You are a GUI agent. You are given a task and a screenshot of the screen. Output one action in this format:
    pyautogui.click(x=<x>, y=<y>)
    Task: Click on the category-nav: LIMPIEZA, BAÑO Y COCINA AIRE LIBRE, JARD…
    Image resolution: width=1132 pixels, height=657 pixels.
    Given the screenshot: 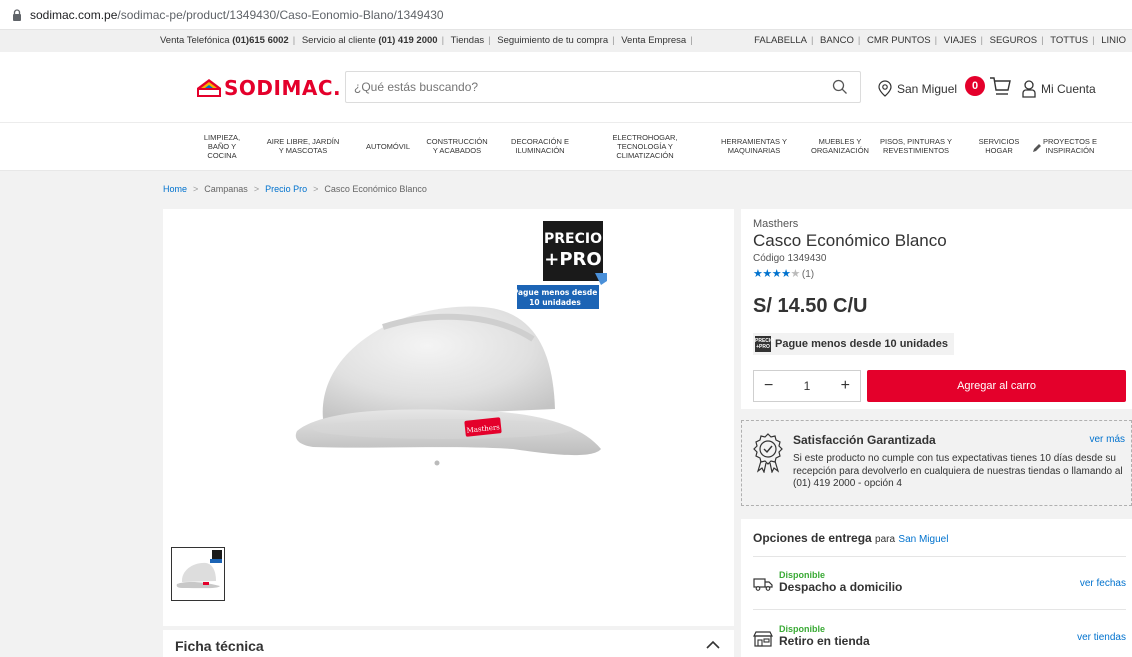 What is the action you would take?
    pyautogui.click(x=566, y=146)
    